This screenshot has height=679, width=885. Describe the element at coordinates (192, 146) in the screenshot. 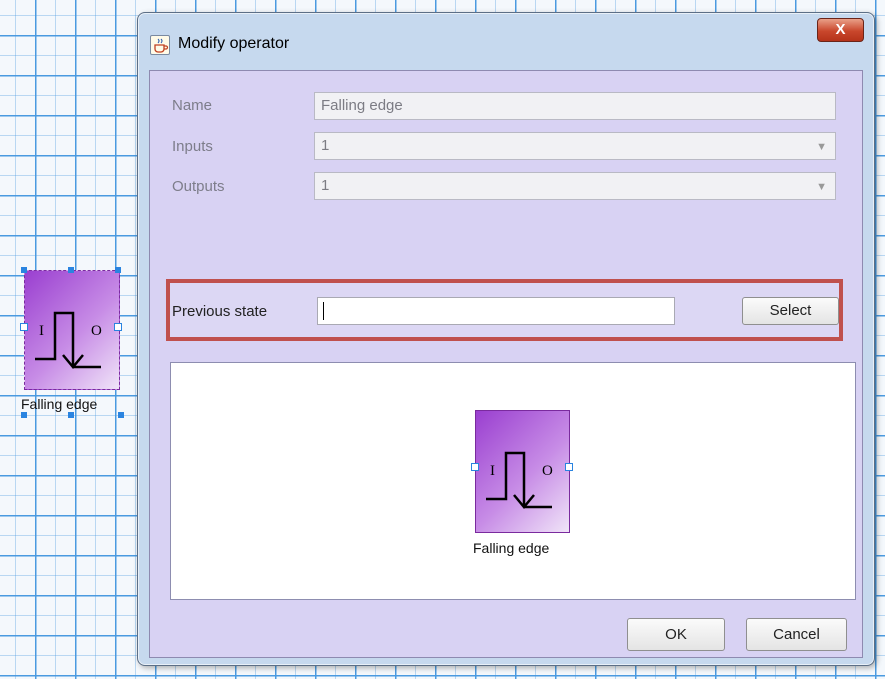

I see `inputs-label: Inputs` at that location.